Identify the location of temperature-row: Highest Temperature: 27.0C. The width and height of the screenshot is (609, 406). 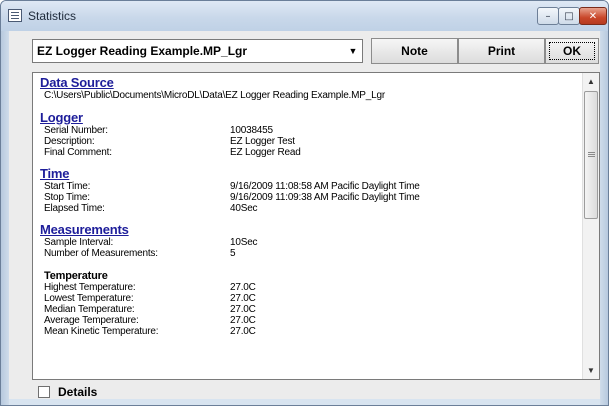
(310, 287).